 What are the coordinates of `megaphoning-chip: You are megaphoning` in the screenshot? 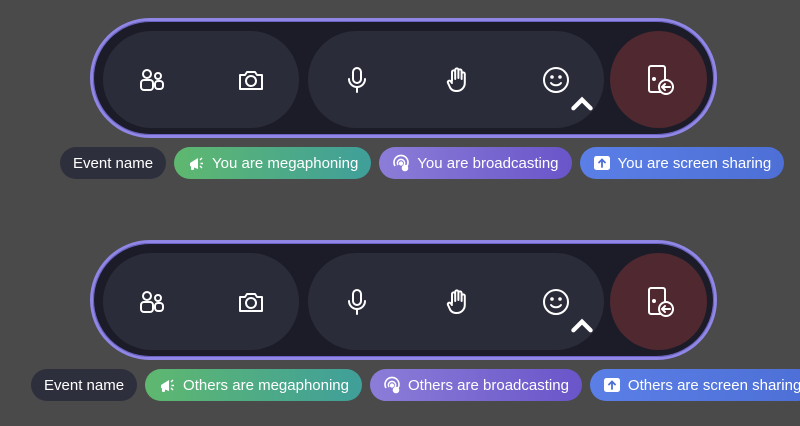 It's located at (273, 163).